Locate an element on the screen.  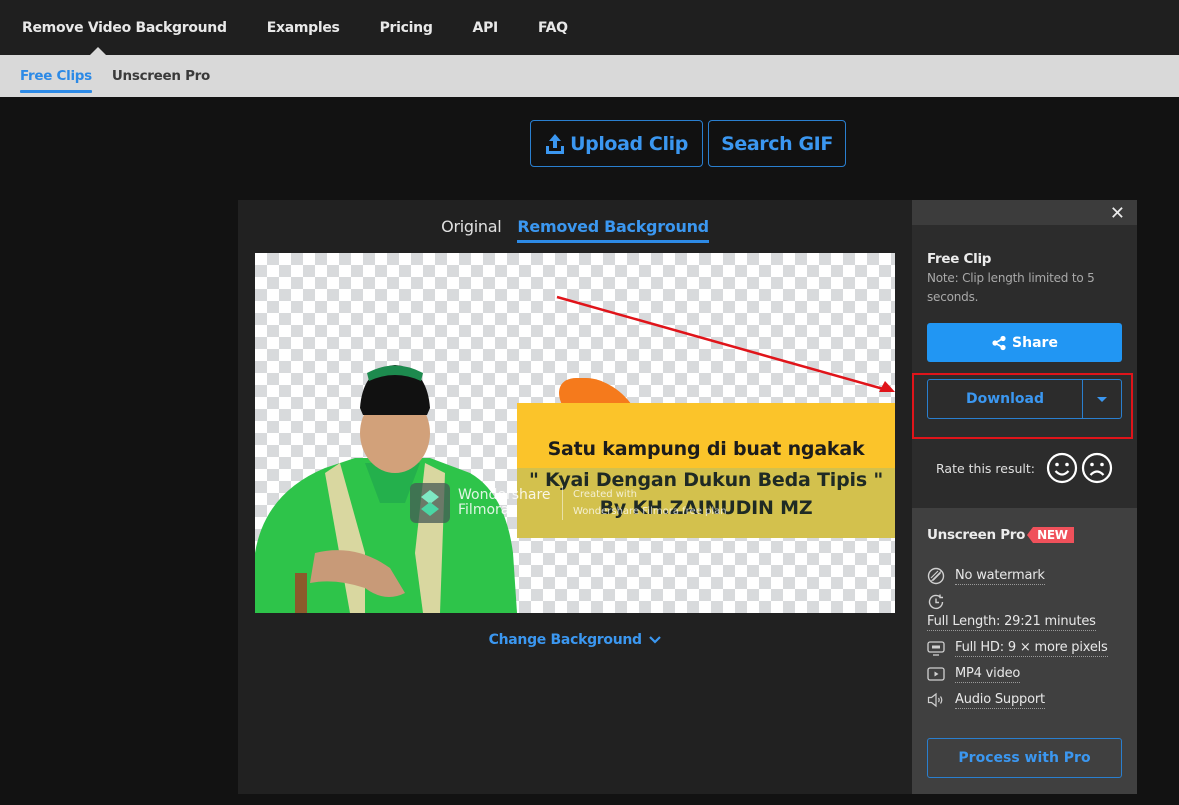
rate-label: Rate this result: is located at coordinates (985, 468).